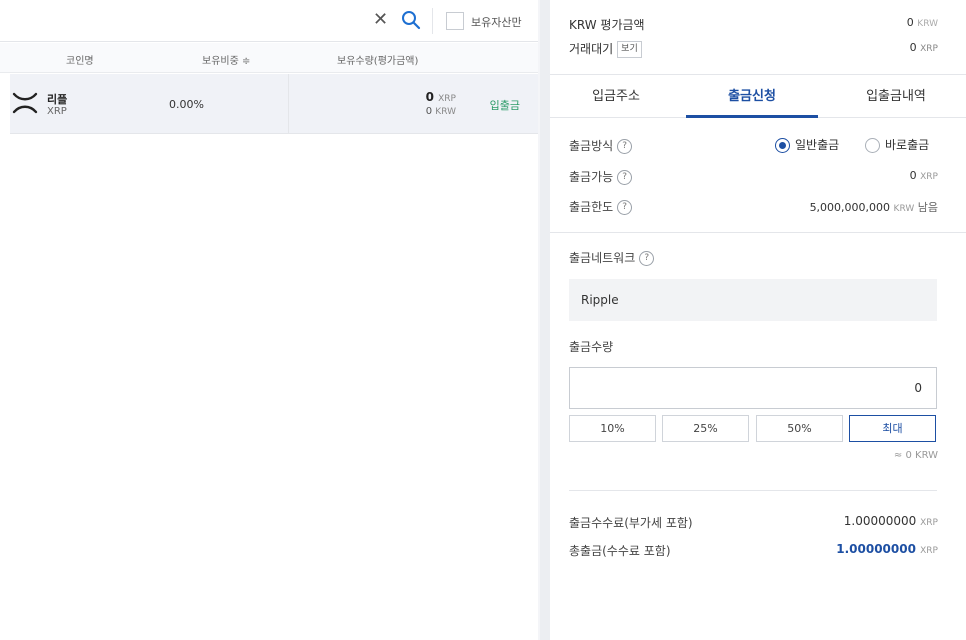 This screenshot has width=966, height=640. Describe the element at coordinates (705, 428) in the screenshot. I see `percent-25-button: 25%` at that location.